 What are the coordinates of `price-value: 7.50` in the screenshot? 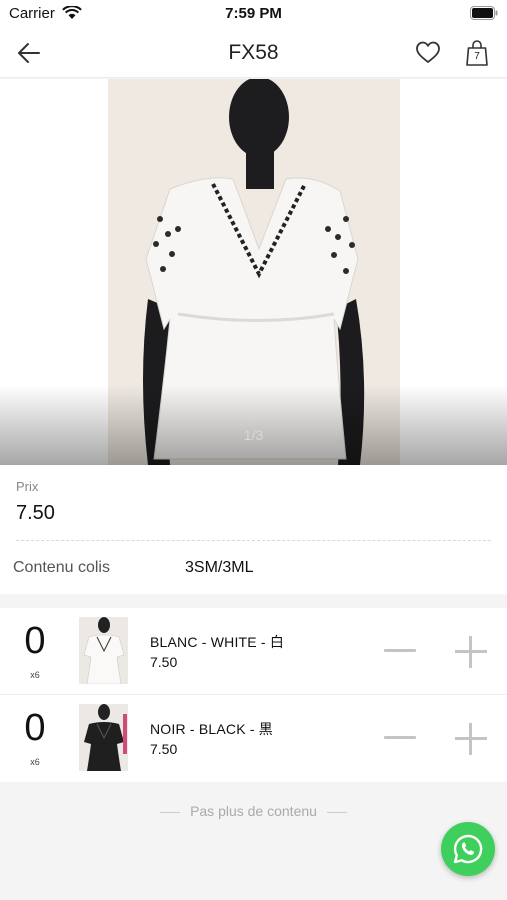 It's located at (35, 513).